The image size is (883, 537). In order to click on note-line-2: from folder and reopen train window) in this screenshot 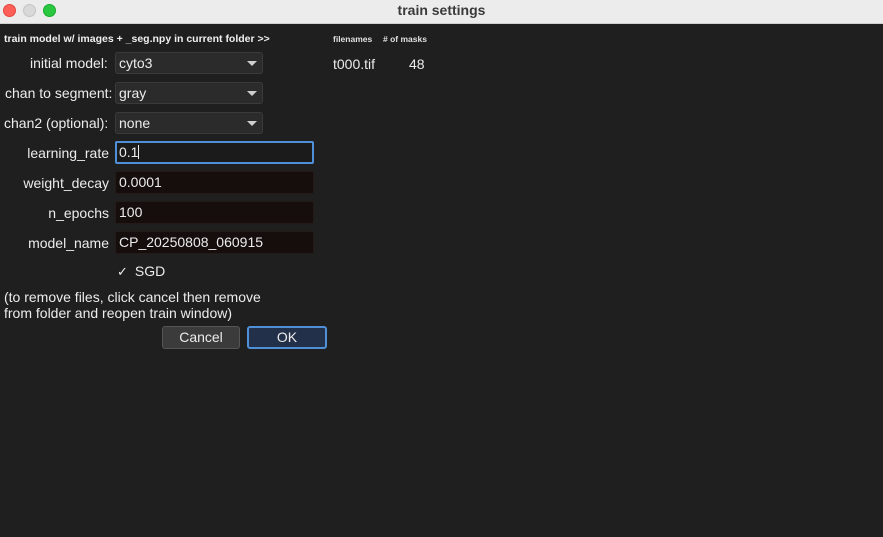, I will do `click(118, 313)`.